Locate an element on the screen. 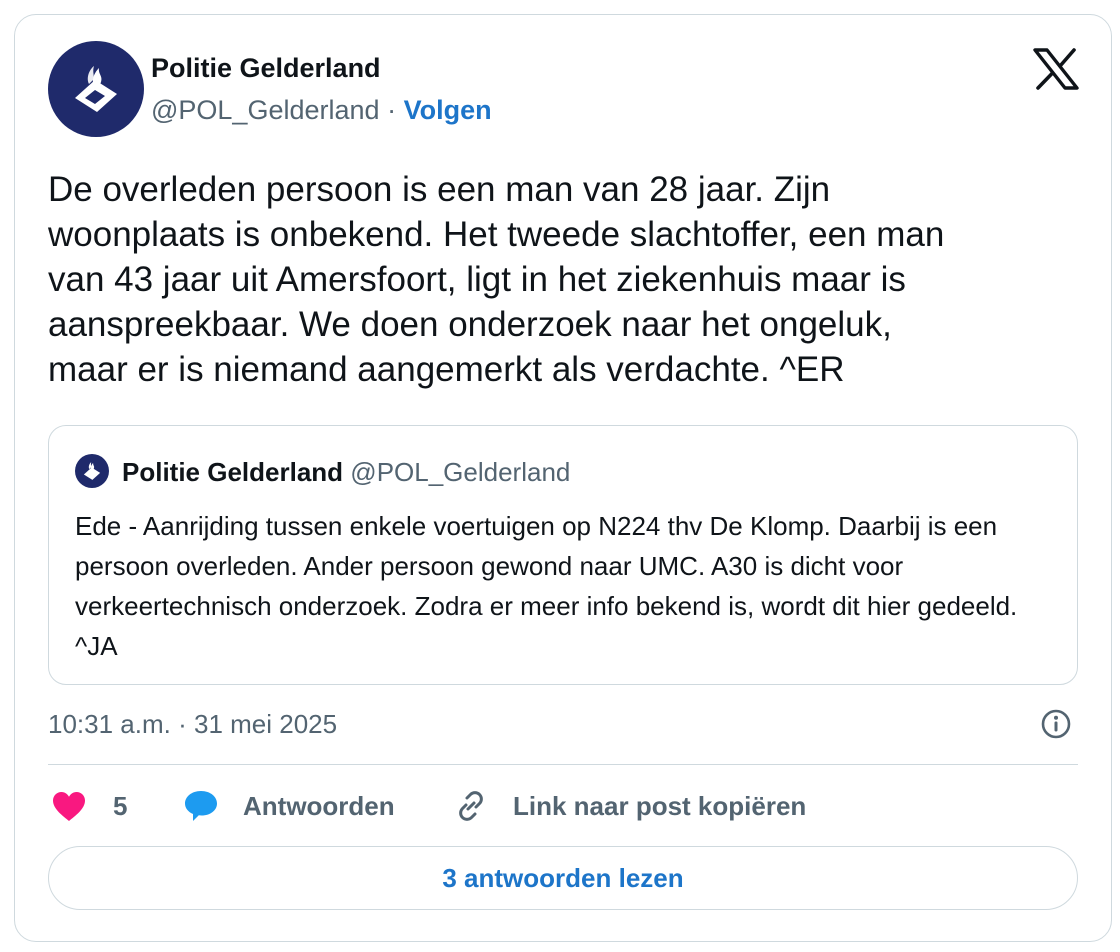 The height and width of the screenshot is (952, 1120). heart-icon is located at coordinates (69, 806).